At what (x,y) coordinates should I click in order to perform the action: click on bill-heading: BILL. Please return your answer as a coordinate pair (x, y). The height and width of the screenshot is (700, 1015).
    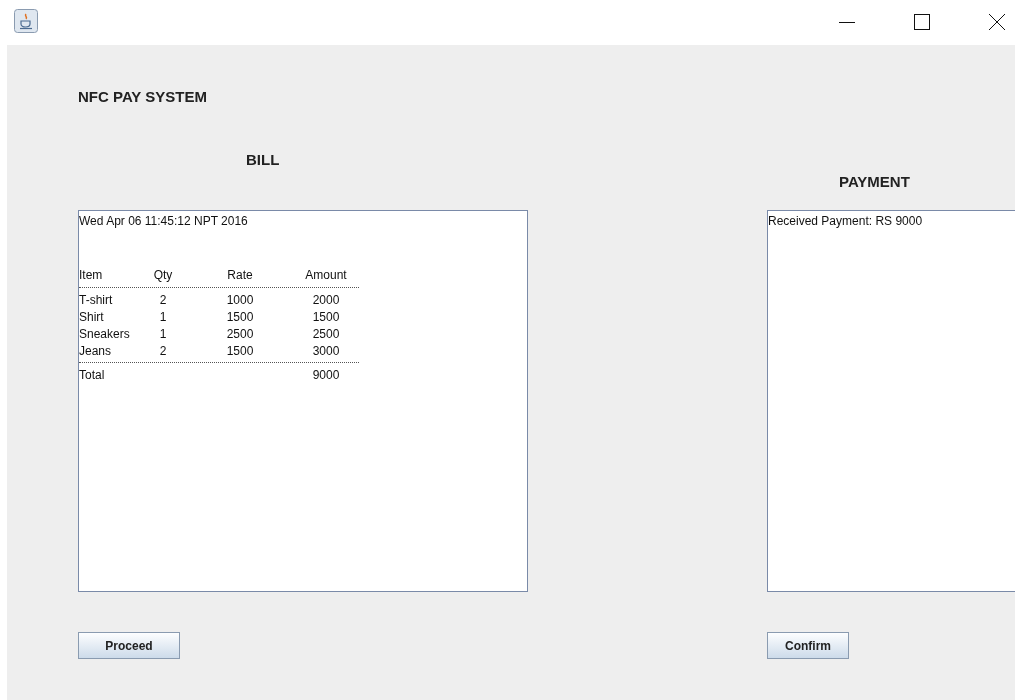
    Looking at the image, I should click on (263, 160).